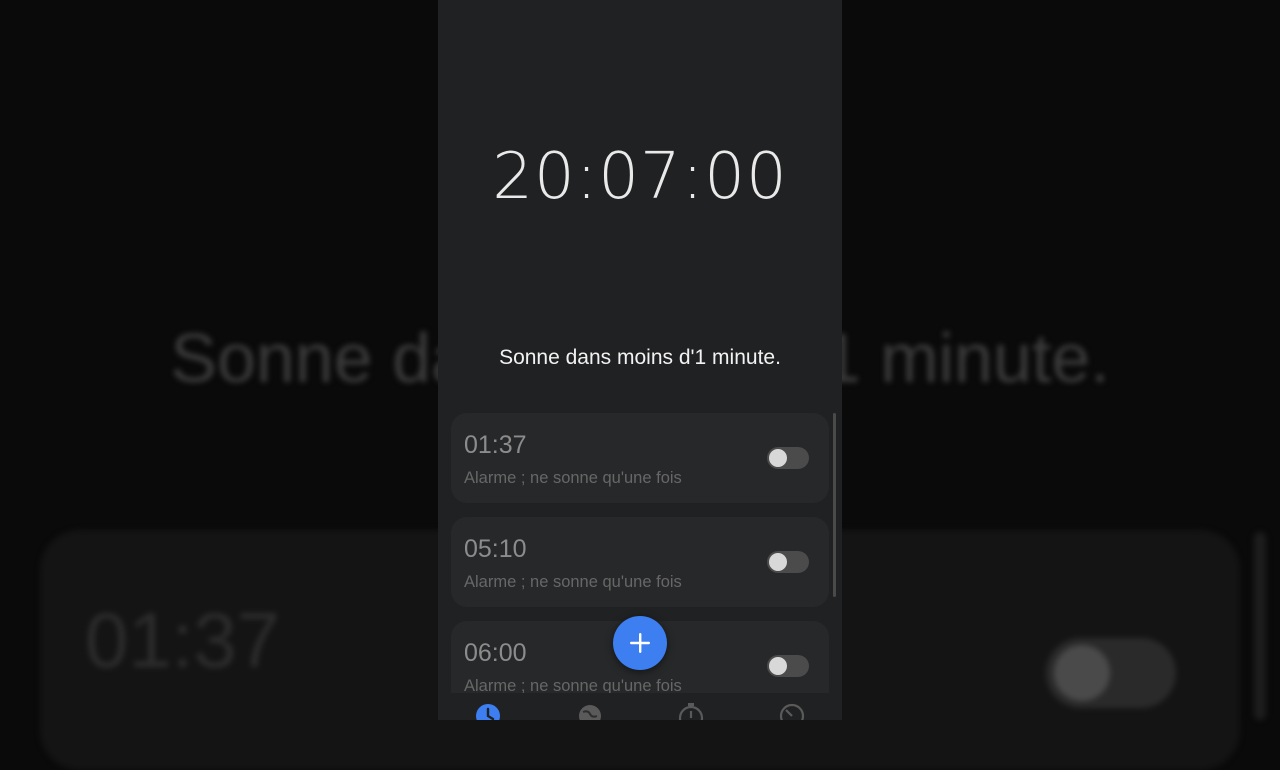 This screenshot has height=770, width=1280. What do you see at coordinates (1082, 673) in the screenshot?
I see `background-toggle-knob` at bounding box center [1082, 673].